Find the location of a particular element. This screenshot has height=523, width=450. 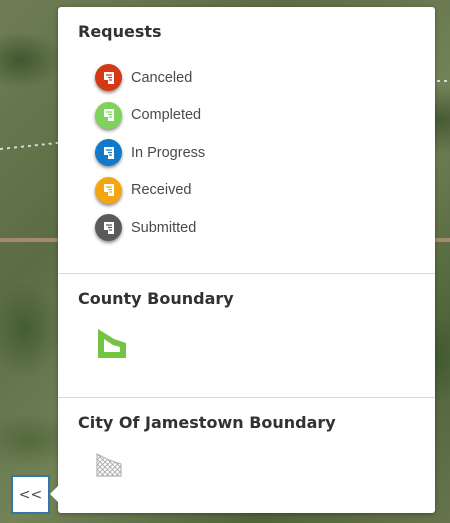

legend-item-label: Canceled is located at coordinates (162, 77).